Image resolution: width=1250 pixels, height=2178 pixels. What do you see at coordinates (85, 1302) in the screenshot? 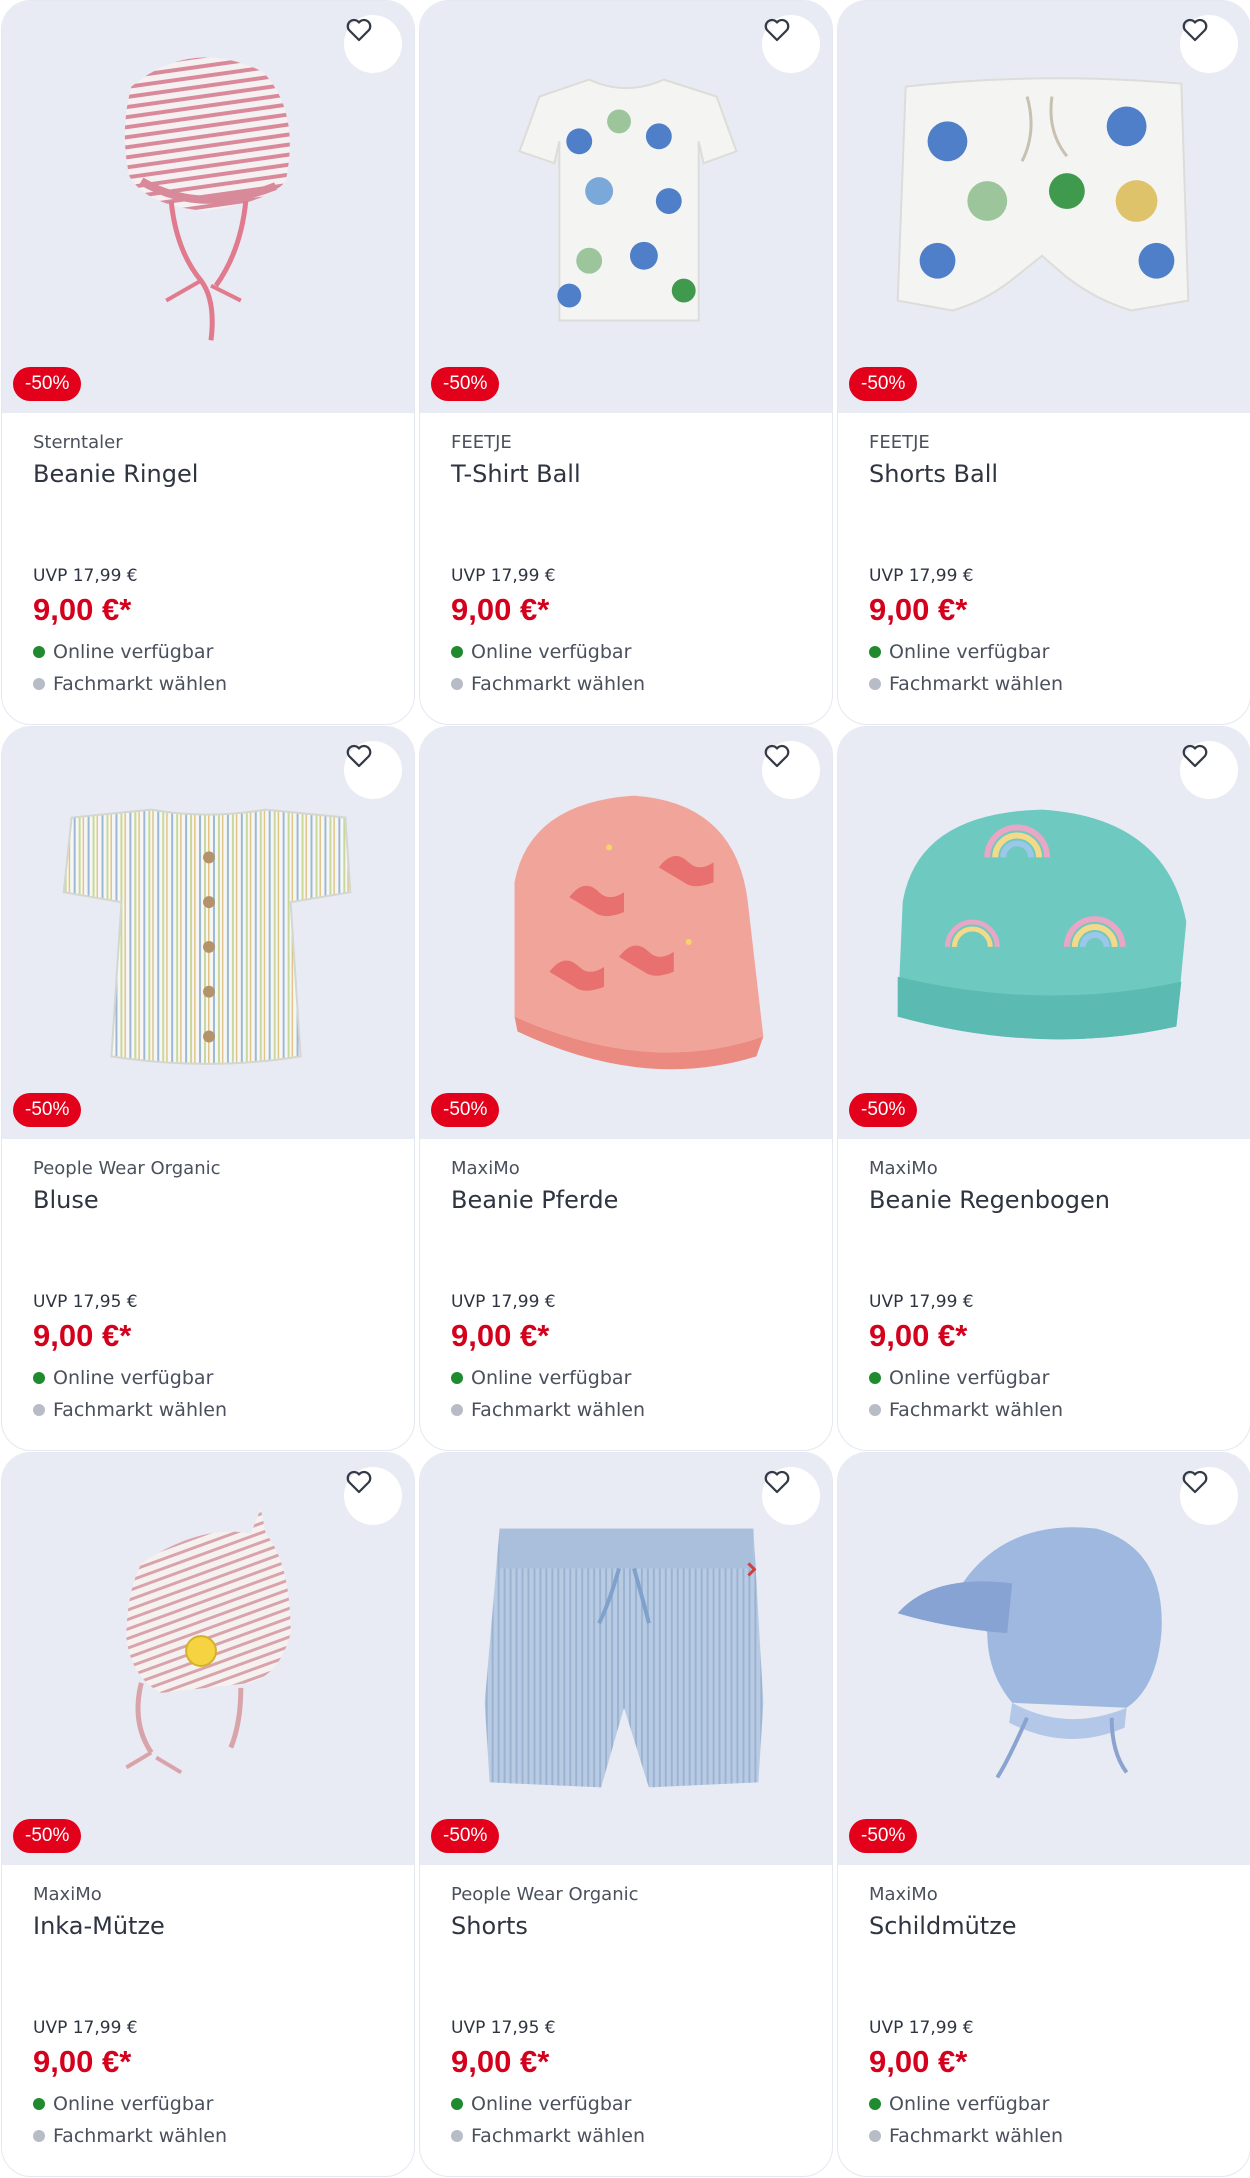
I see `uvp-price: UVP 17,95 €` at bounding box center [85, 1302].